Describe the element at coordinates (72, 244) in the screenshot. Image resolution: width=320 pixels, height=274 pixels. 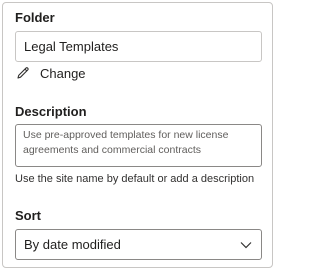
I see `sort-selected-value: By date modified` at that location.